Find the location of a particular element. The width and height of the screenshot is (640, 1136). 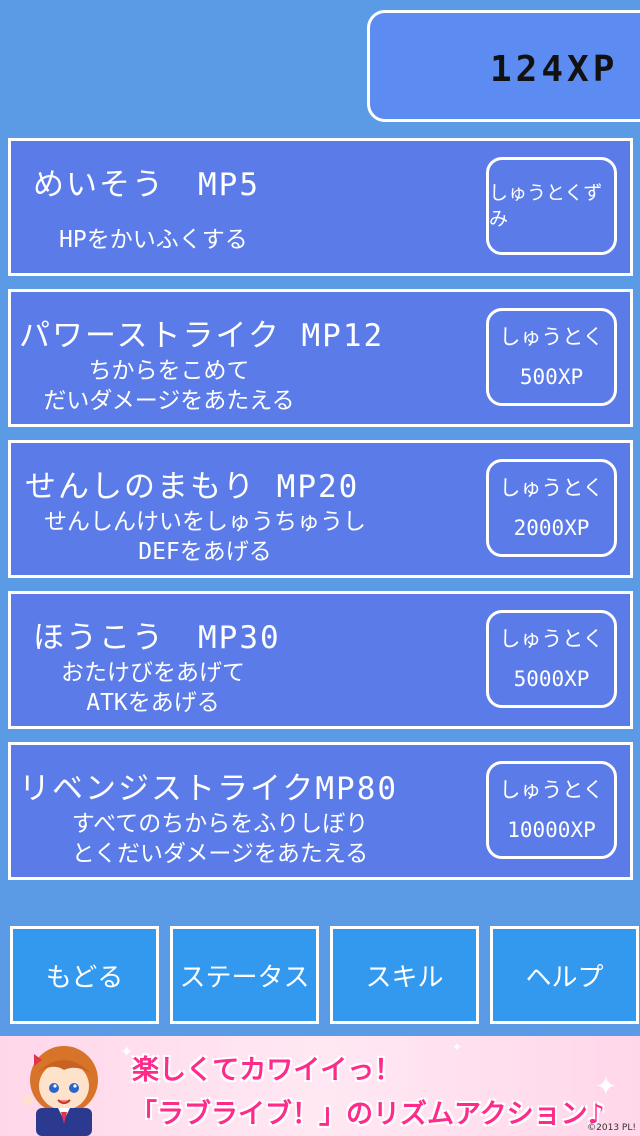

skill-description-line: DEFをあげる is located at coordinates (205, 552).